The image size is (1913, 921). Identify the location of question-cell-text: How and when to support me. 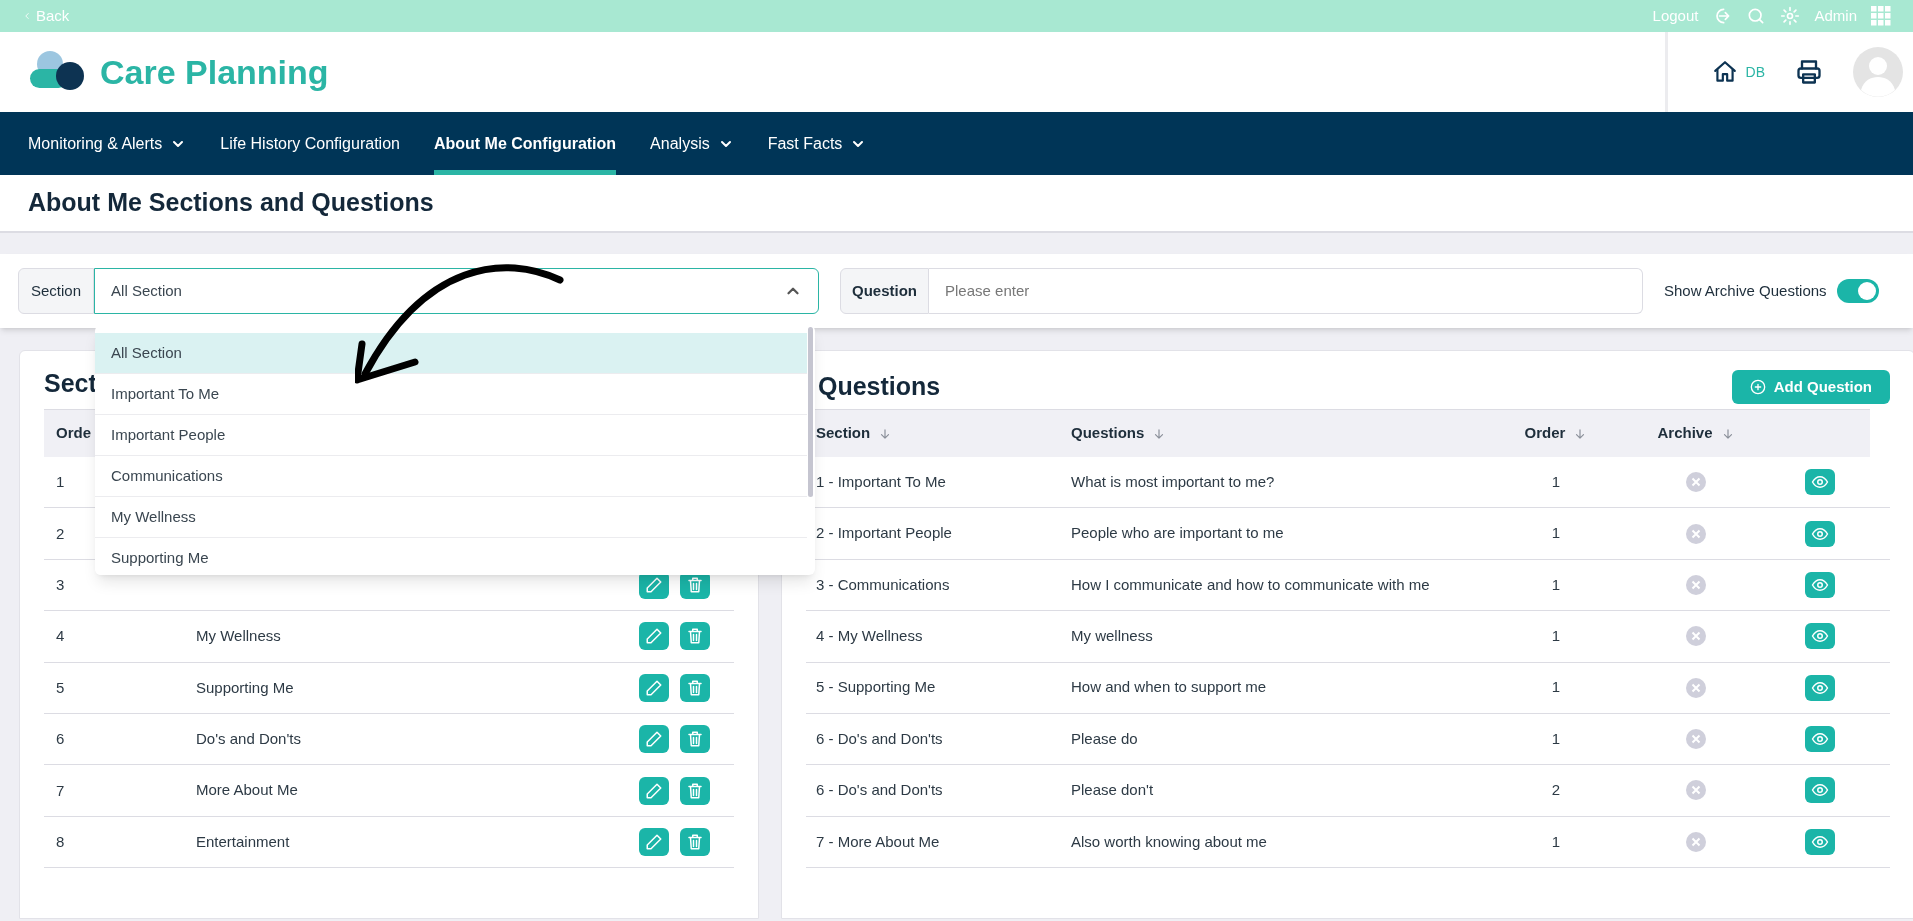
(1169, 687).